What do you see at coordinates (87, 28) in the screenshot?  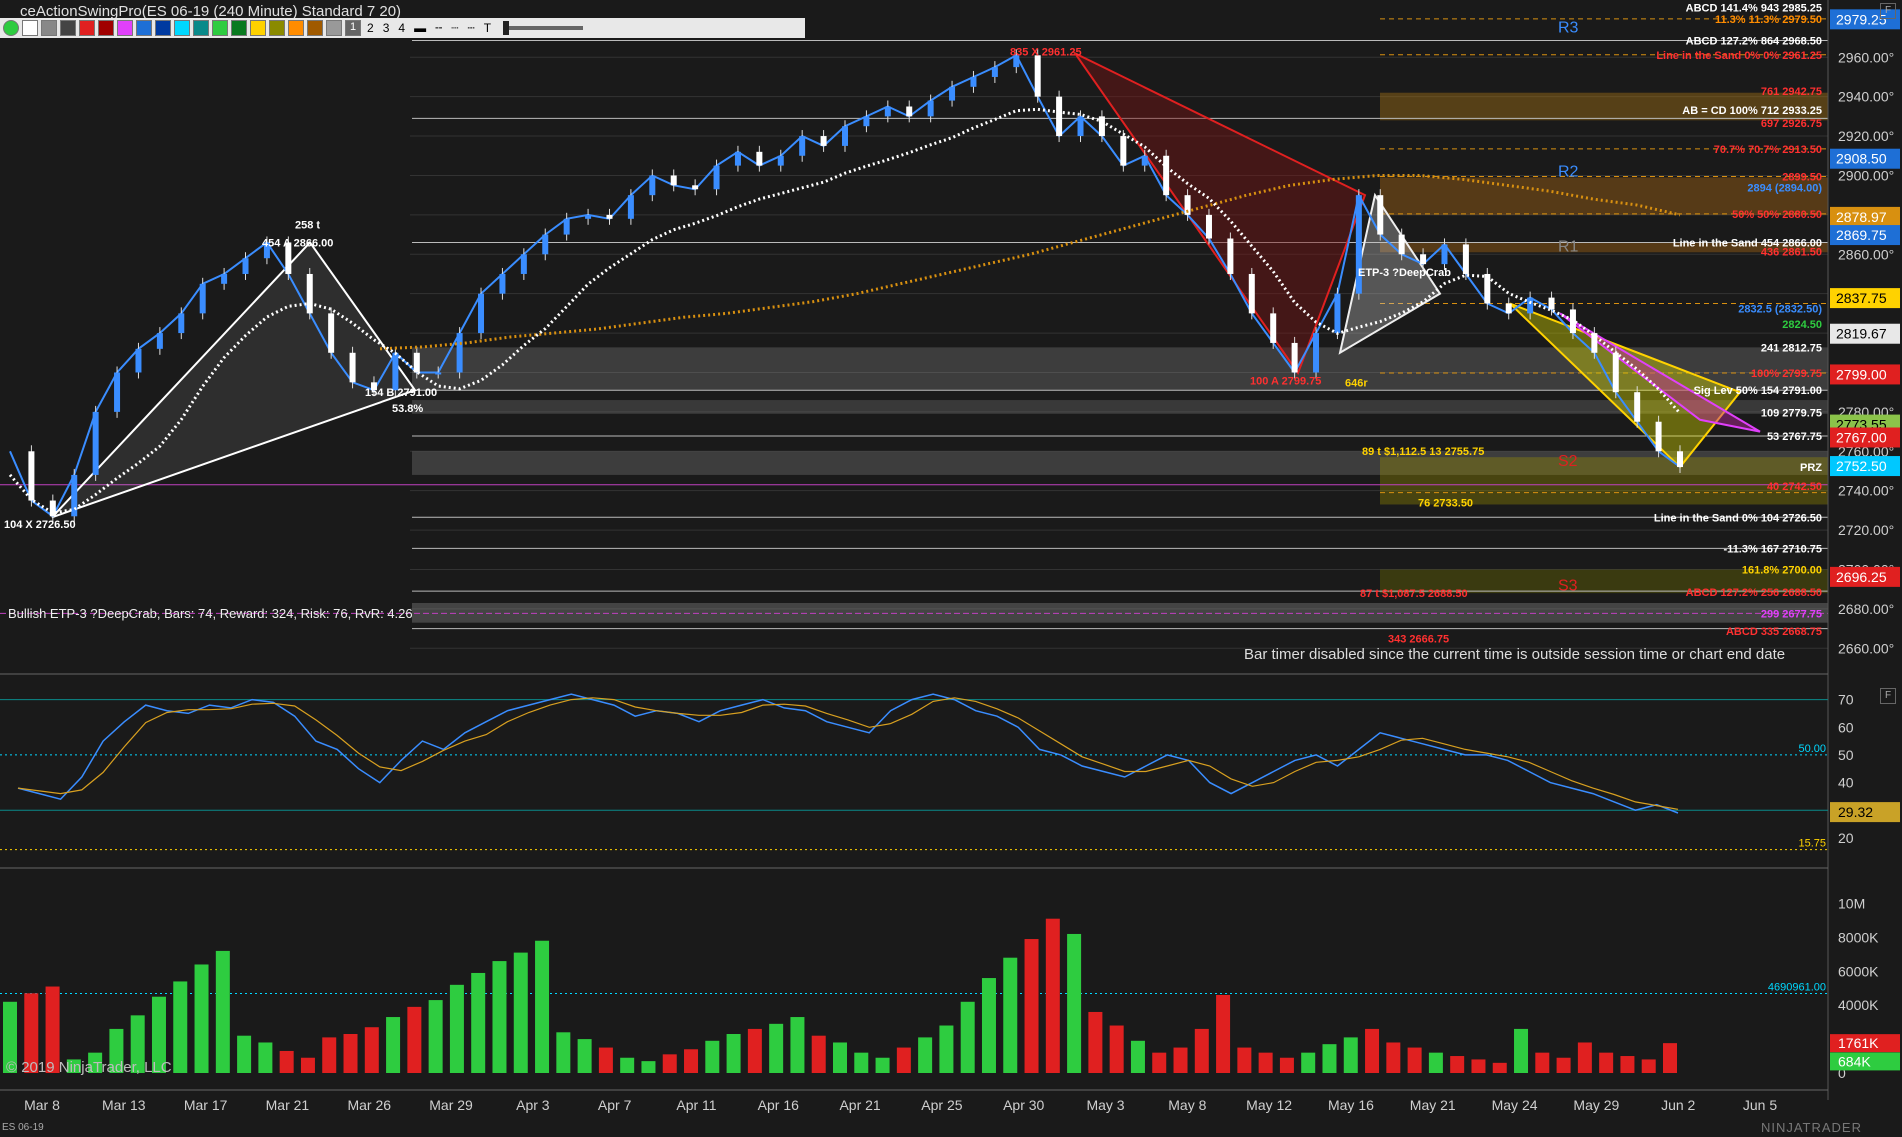 I see `color-swatch-red` at bounding box center [87, 28].